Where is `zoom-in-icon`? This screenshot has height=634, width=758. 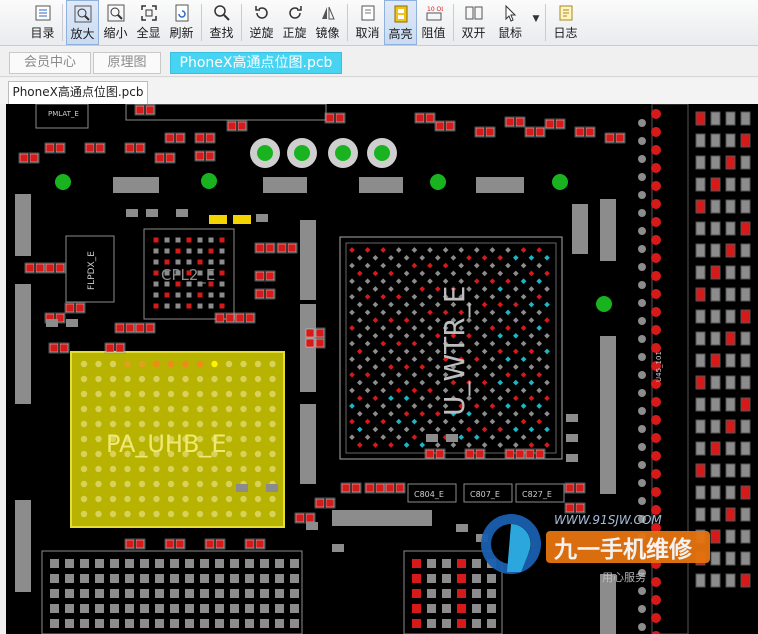
zoom-in-icon is located at coordinates (83, 14).